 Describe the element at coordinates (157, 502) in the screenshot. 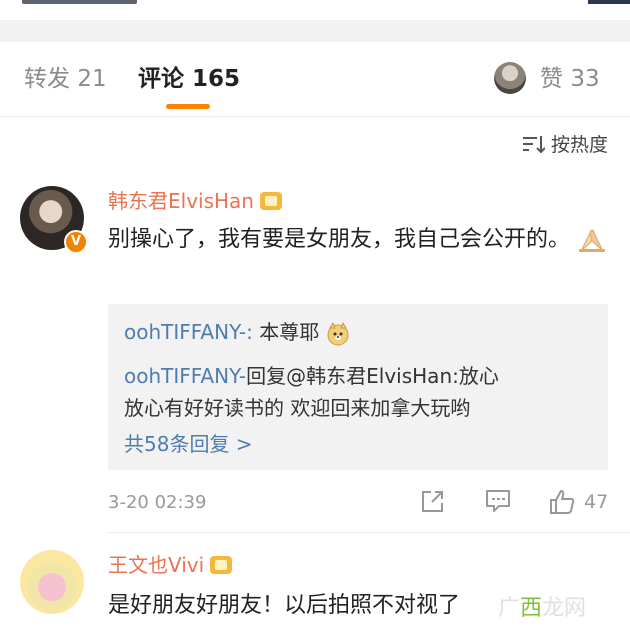

I see `comment-timestamp: 3-20 02:39` at that location.